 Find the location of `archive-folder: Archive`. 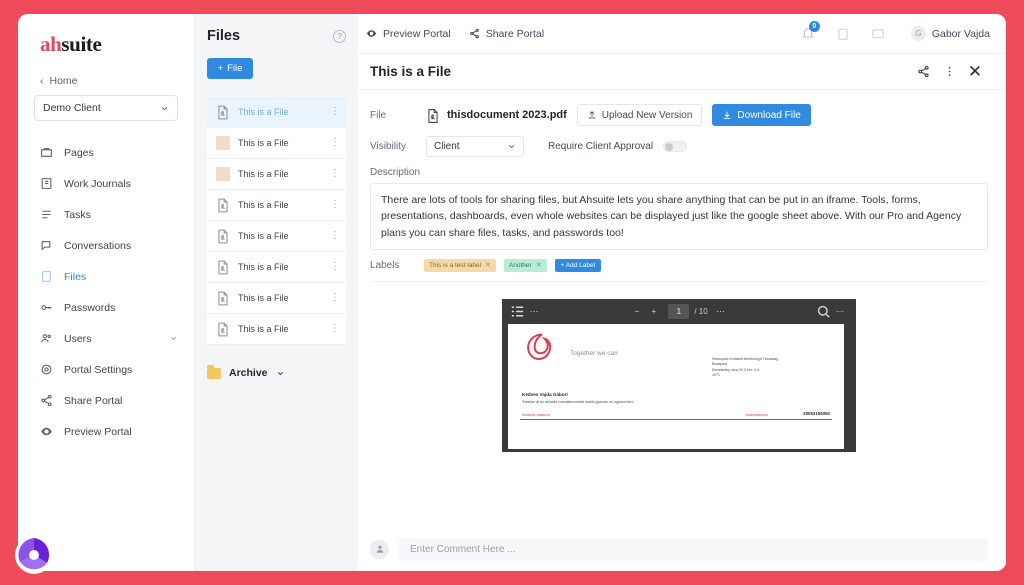

archive-folder: Archive is located at coordinates (276, 371).